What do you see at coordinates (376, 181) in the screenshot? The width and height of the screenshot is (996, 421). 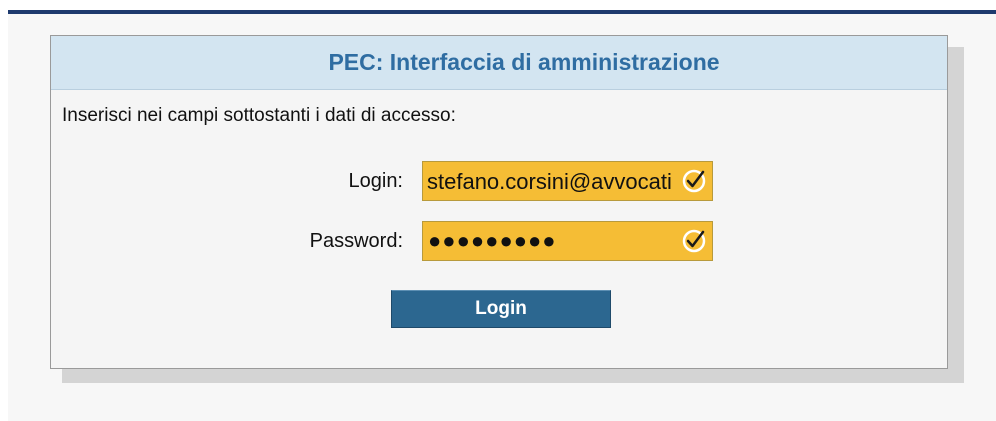 I see `login-label: Login:` at bounding box center [376, 181].